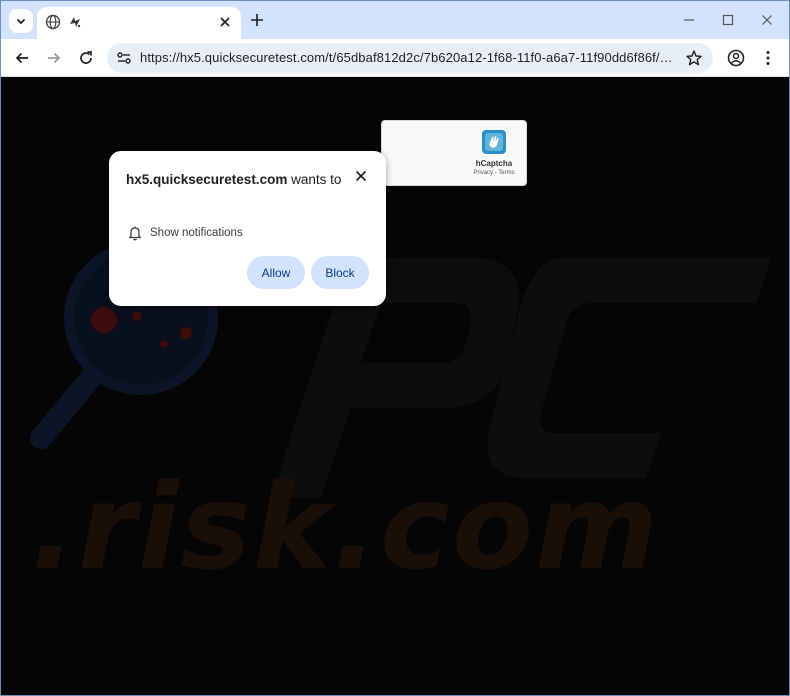  Describe the element at coordinates (257, 20) in the screenshot. I see `plus-icon` at that location.